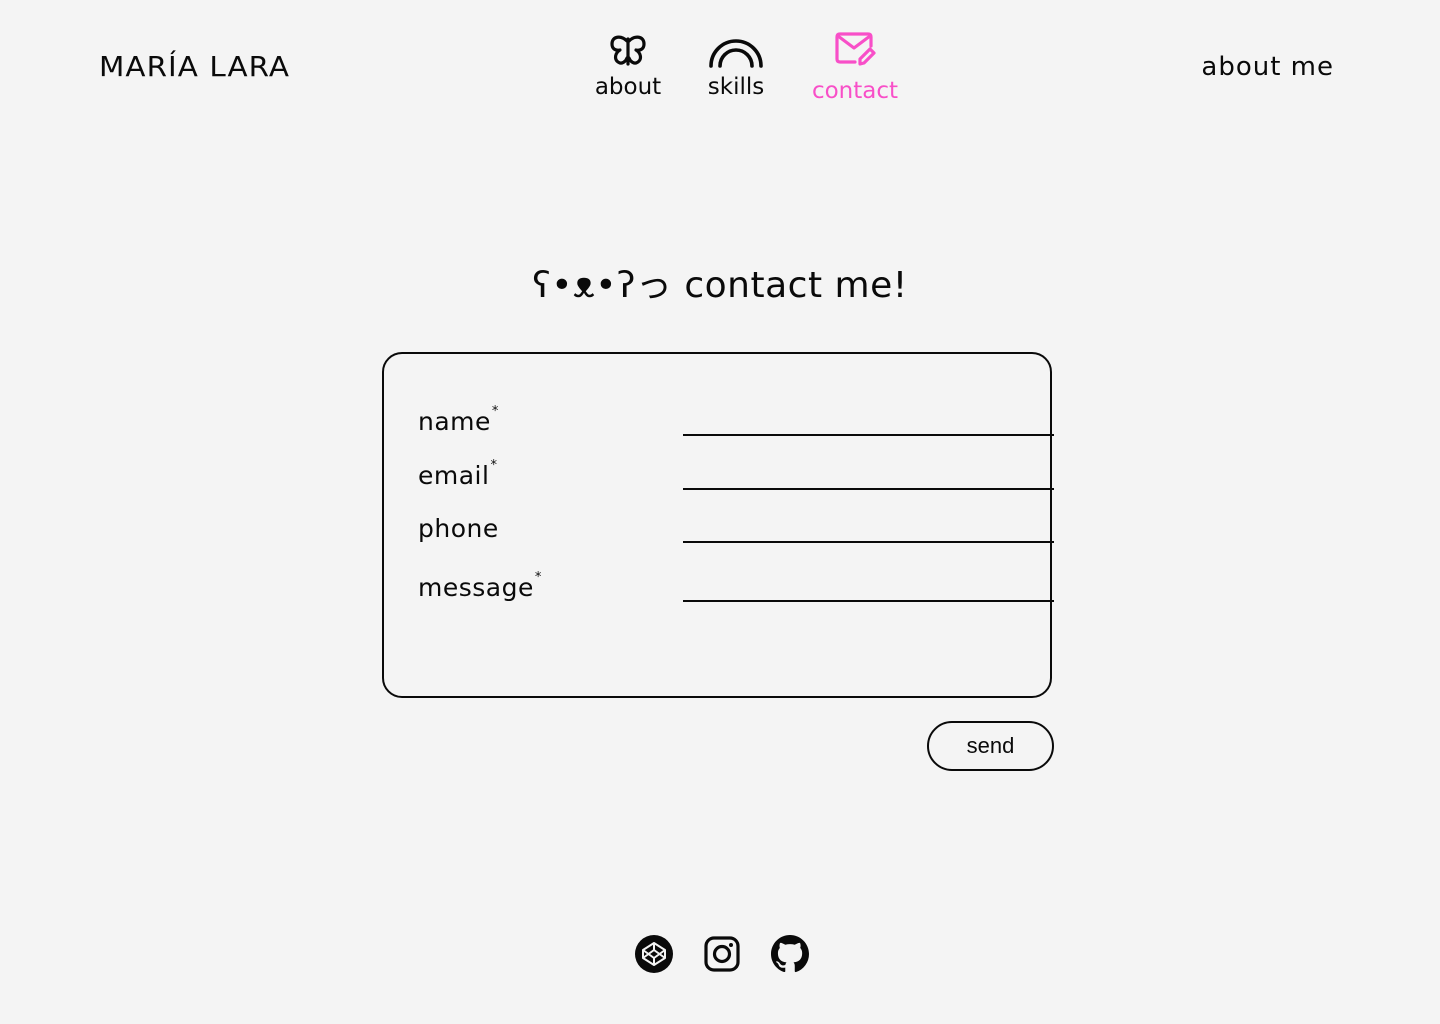  I want to click on phone-input, so click(868, 529).